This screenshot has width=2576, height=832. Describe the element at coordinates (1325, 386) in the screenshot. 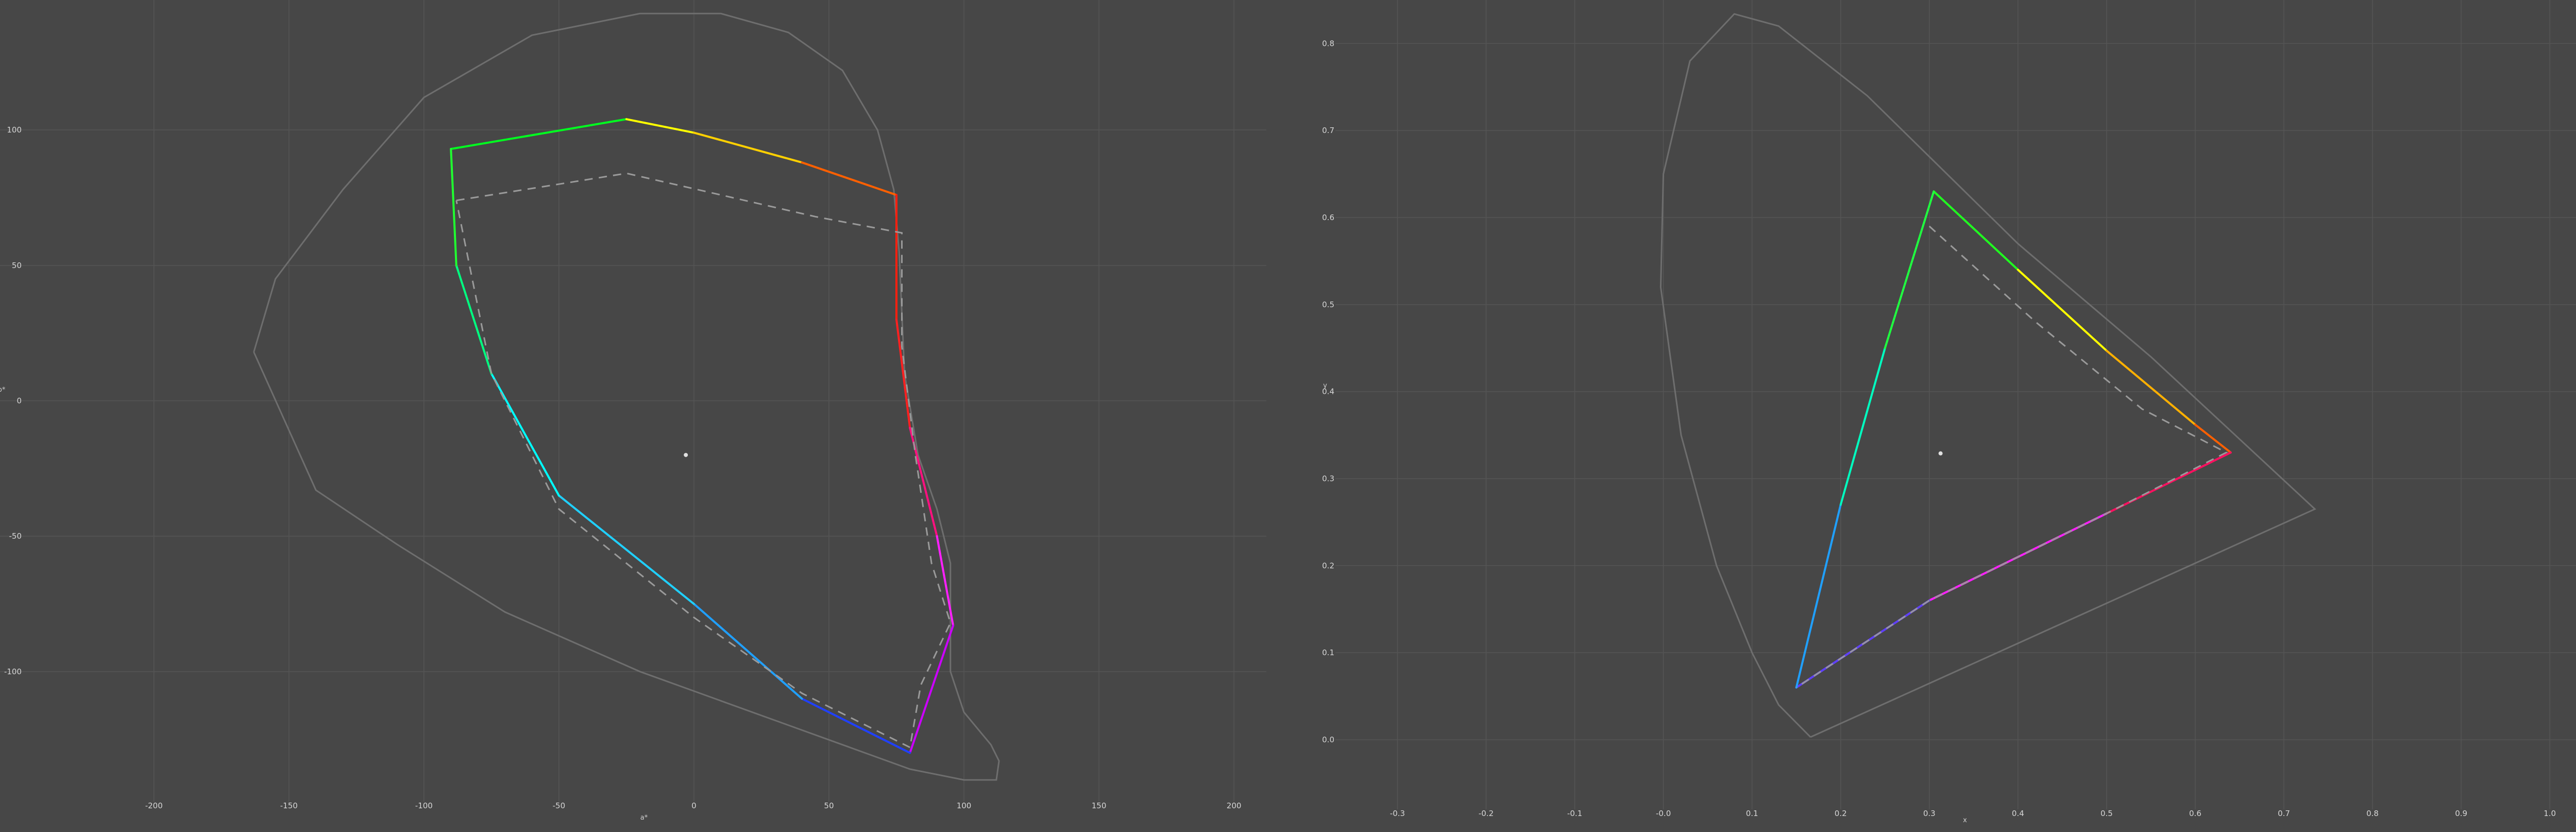

I see `y-axis-label: y` at that location.